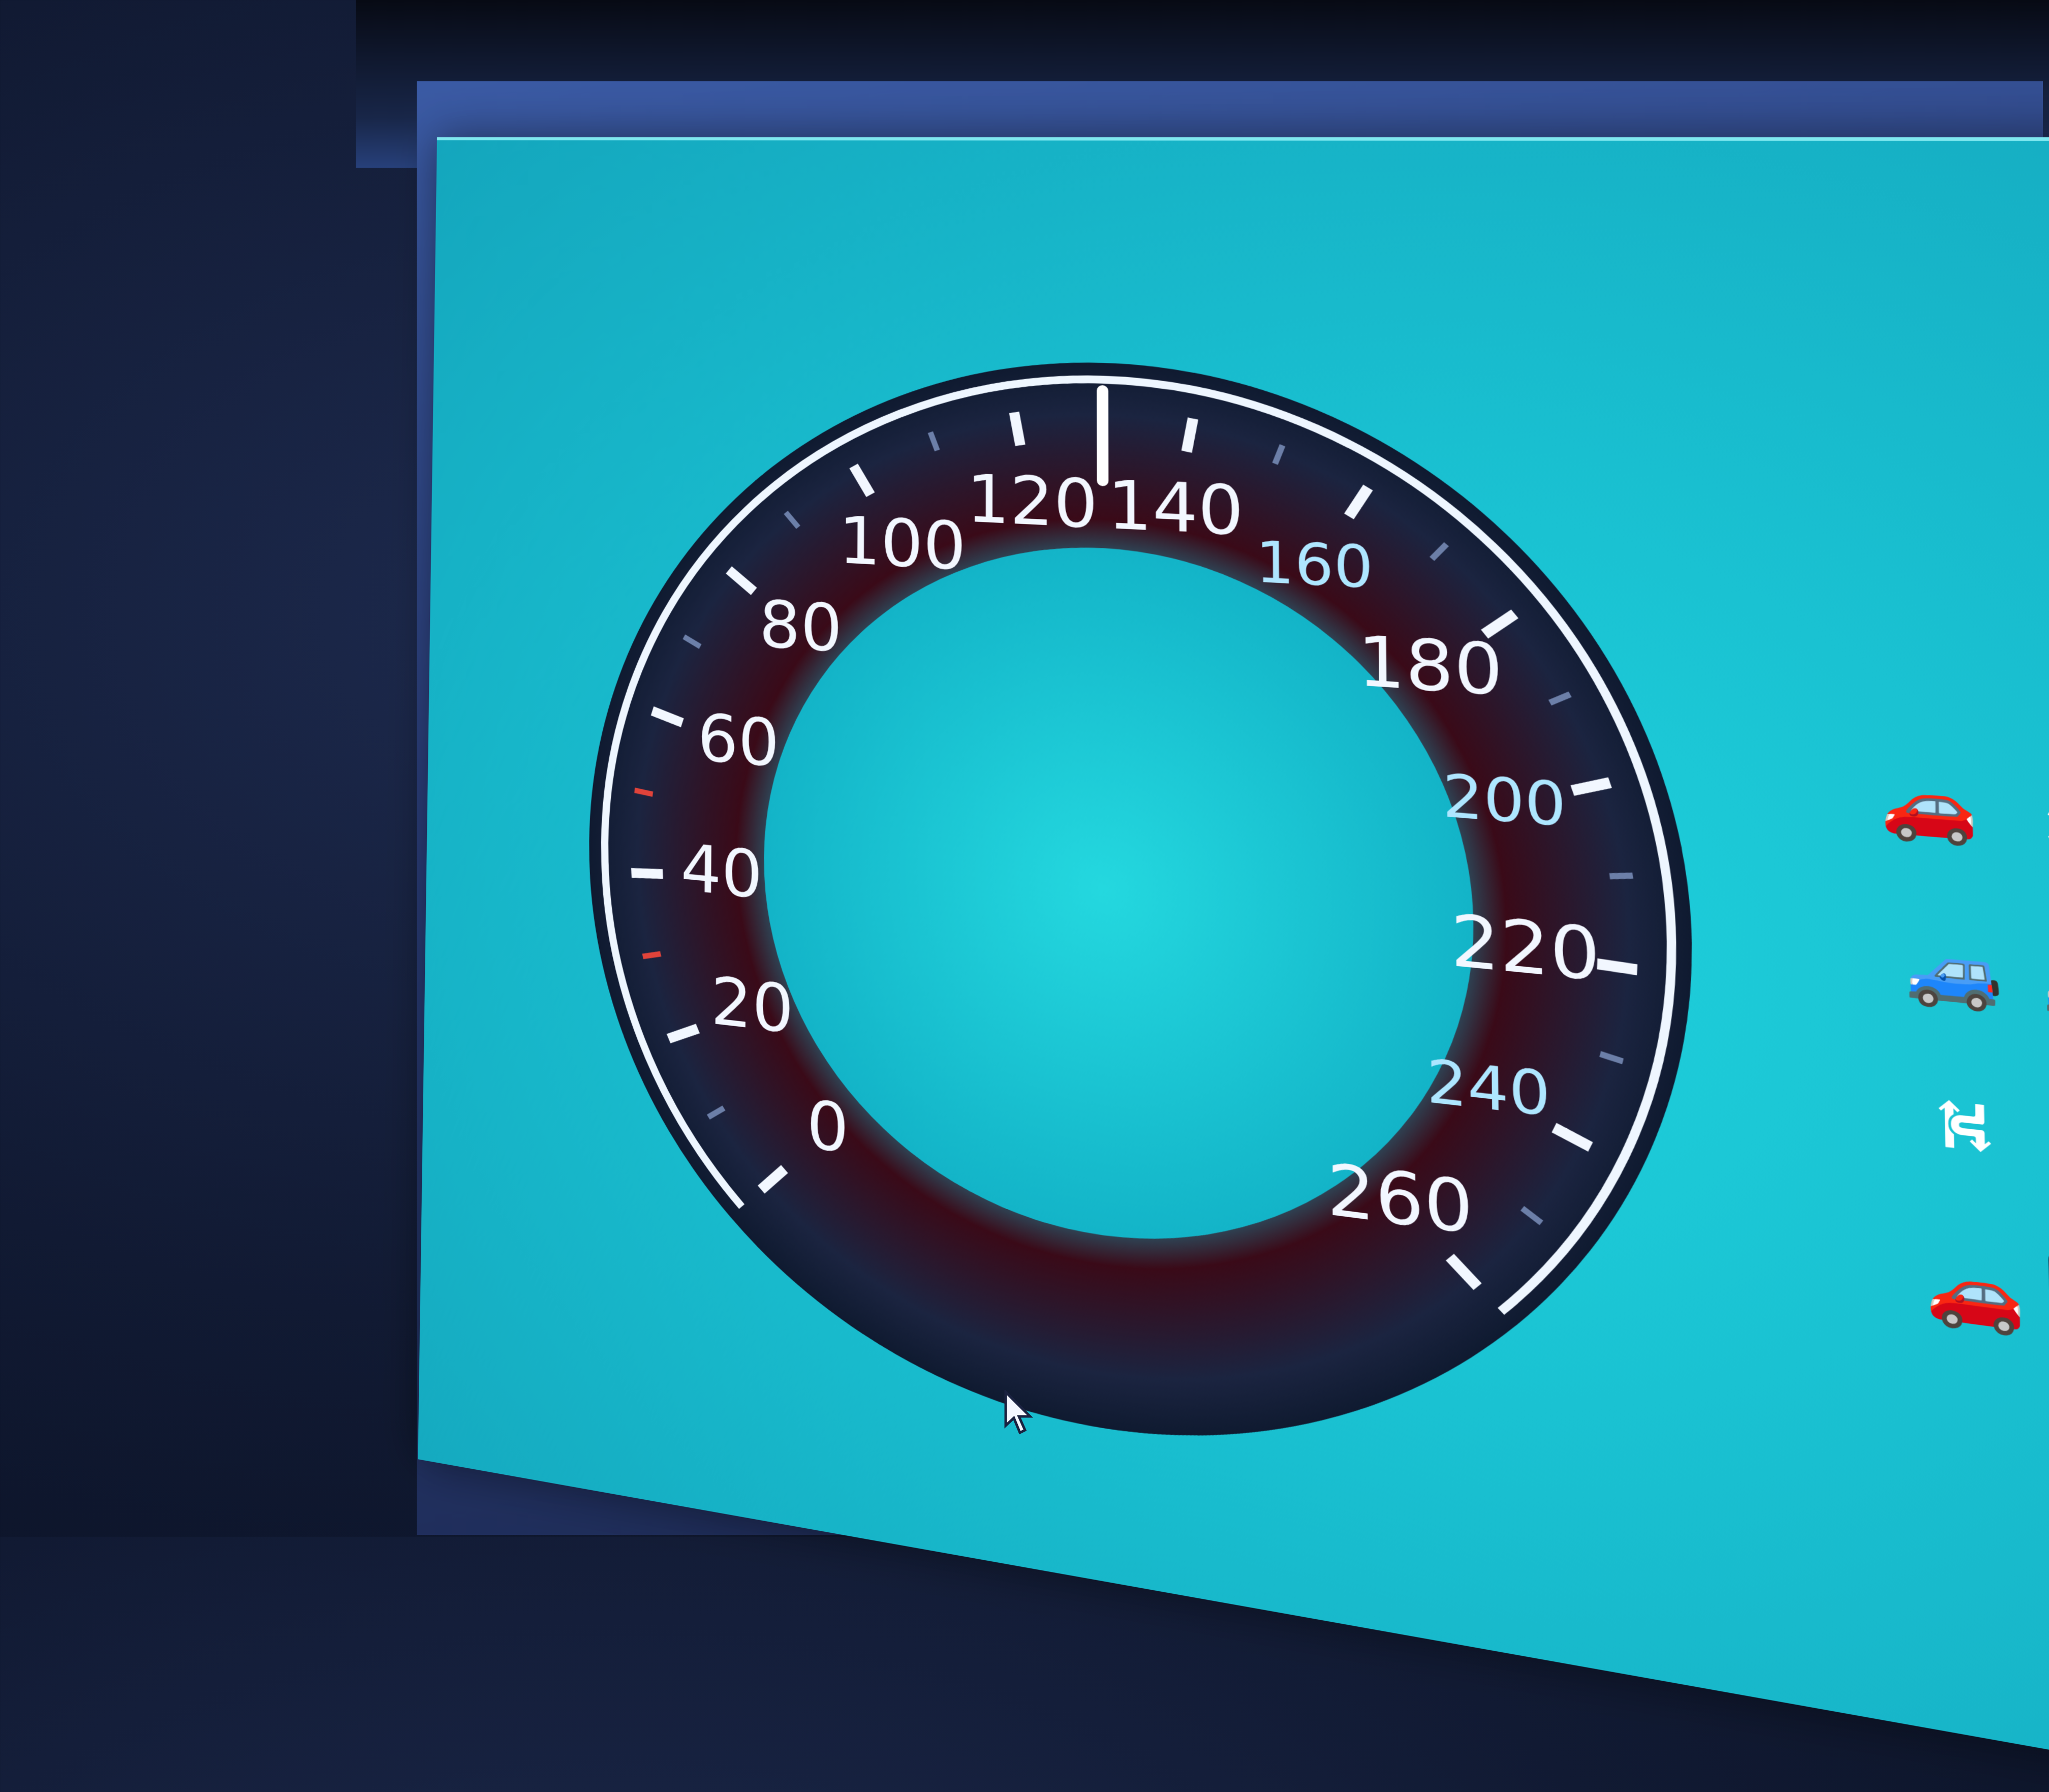  I want to click on speed-label: 60, so click(738, 740).